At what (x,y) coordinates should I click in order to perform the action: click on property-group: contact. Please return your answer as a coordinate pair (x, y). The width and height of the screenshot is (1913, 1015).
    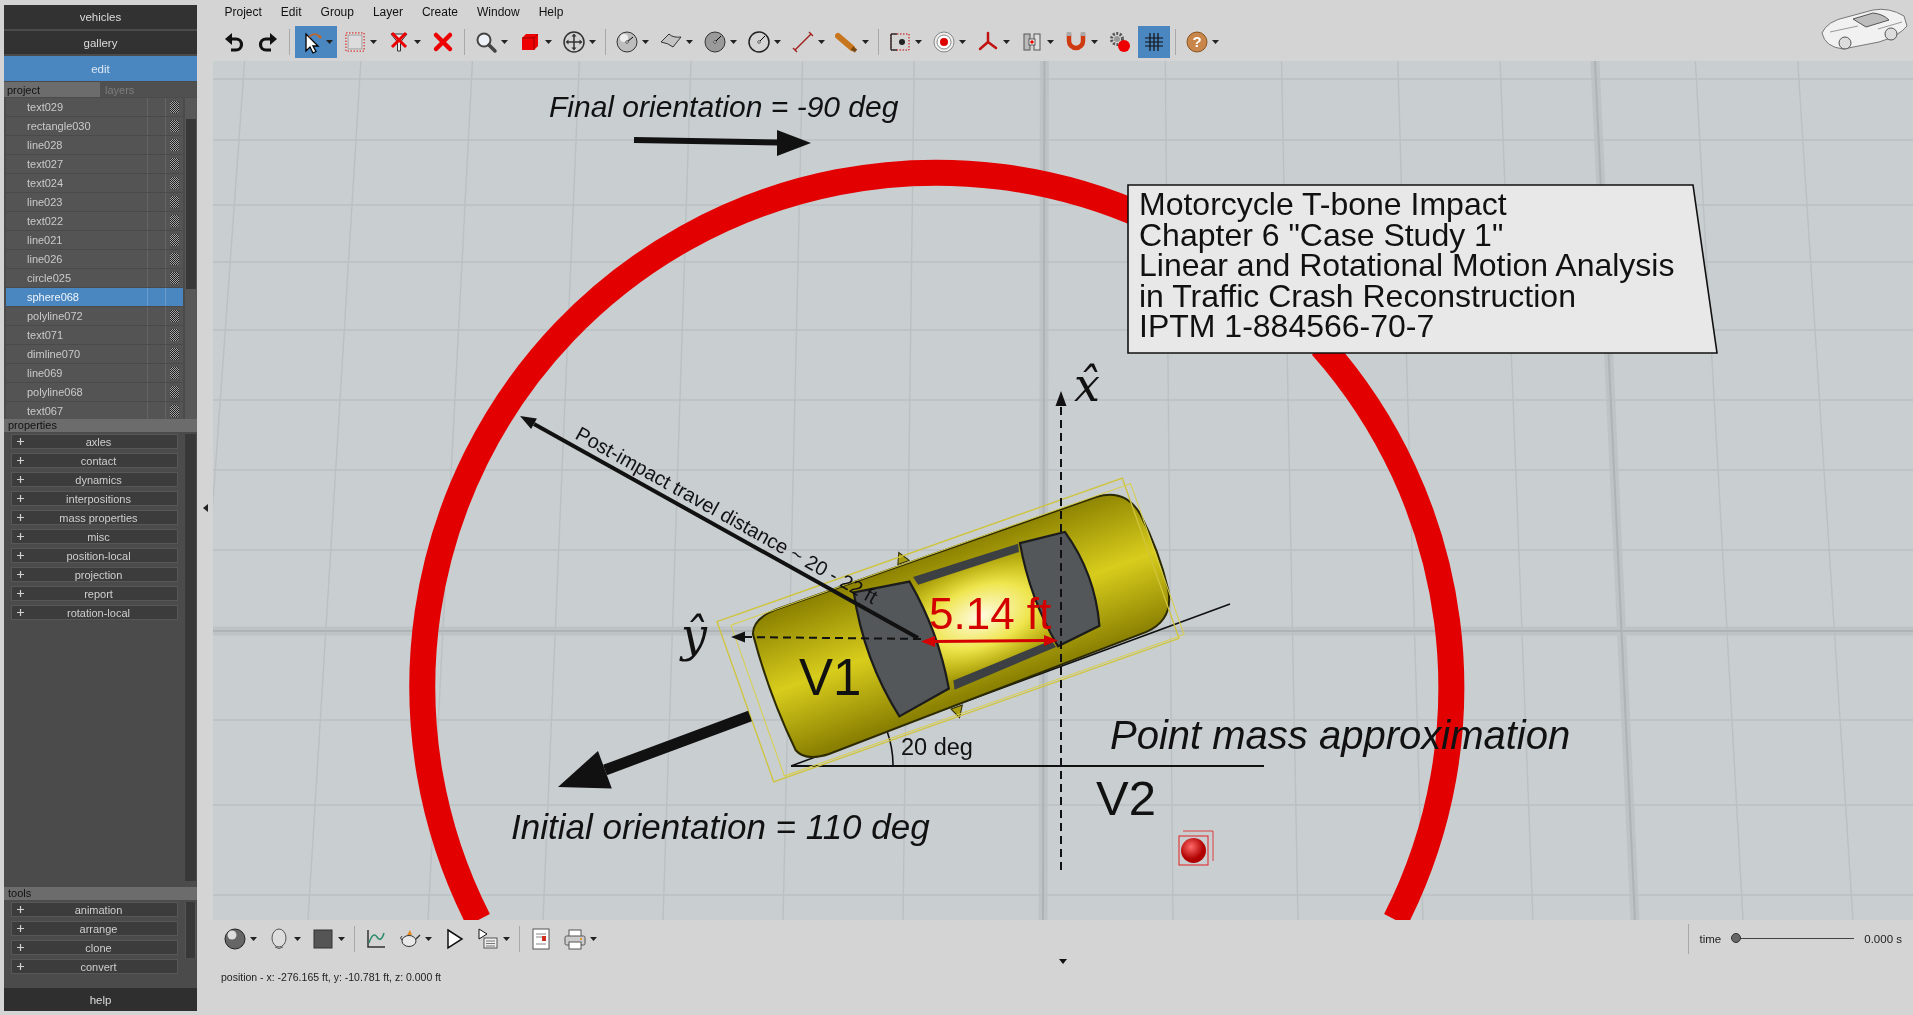
    Looking at the image, I should click on (94, 460).